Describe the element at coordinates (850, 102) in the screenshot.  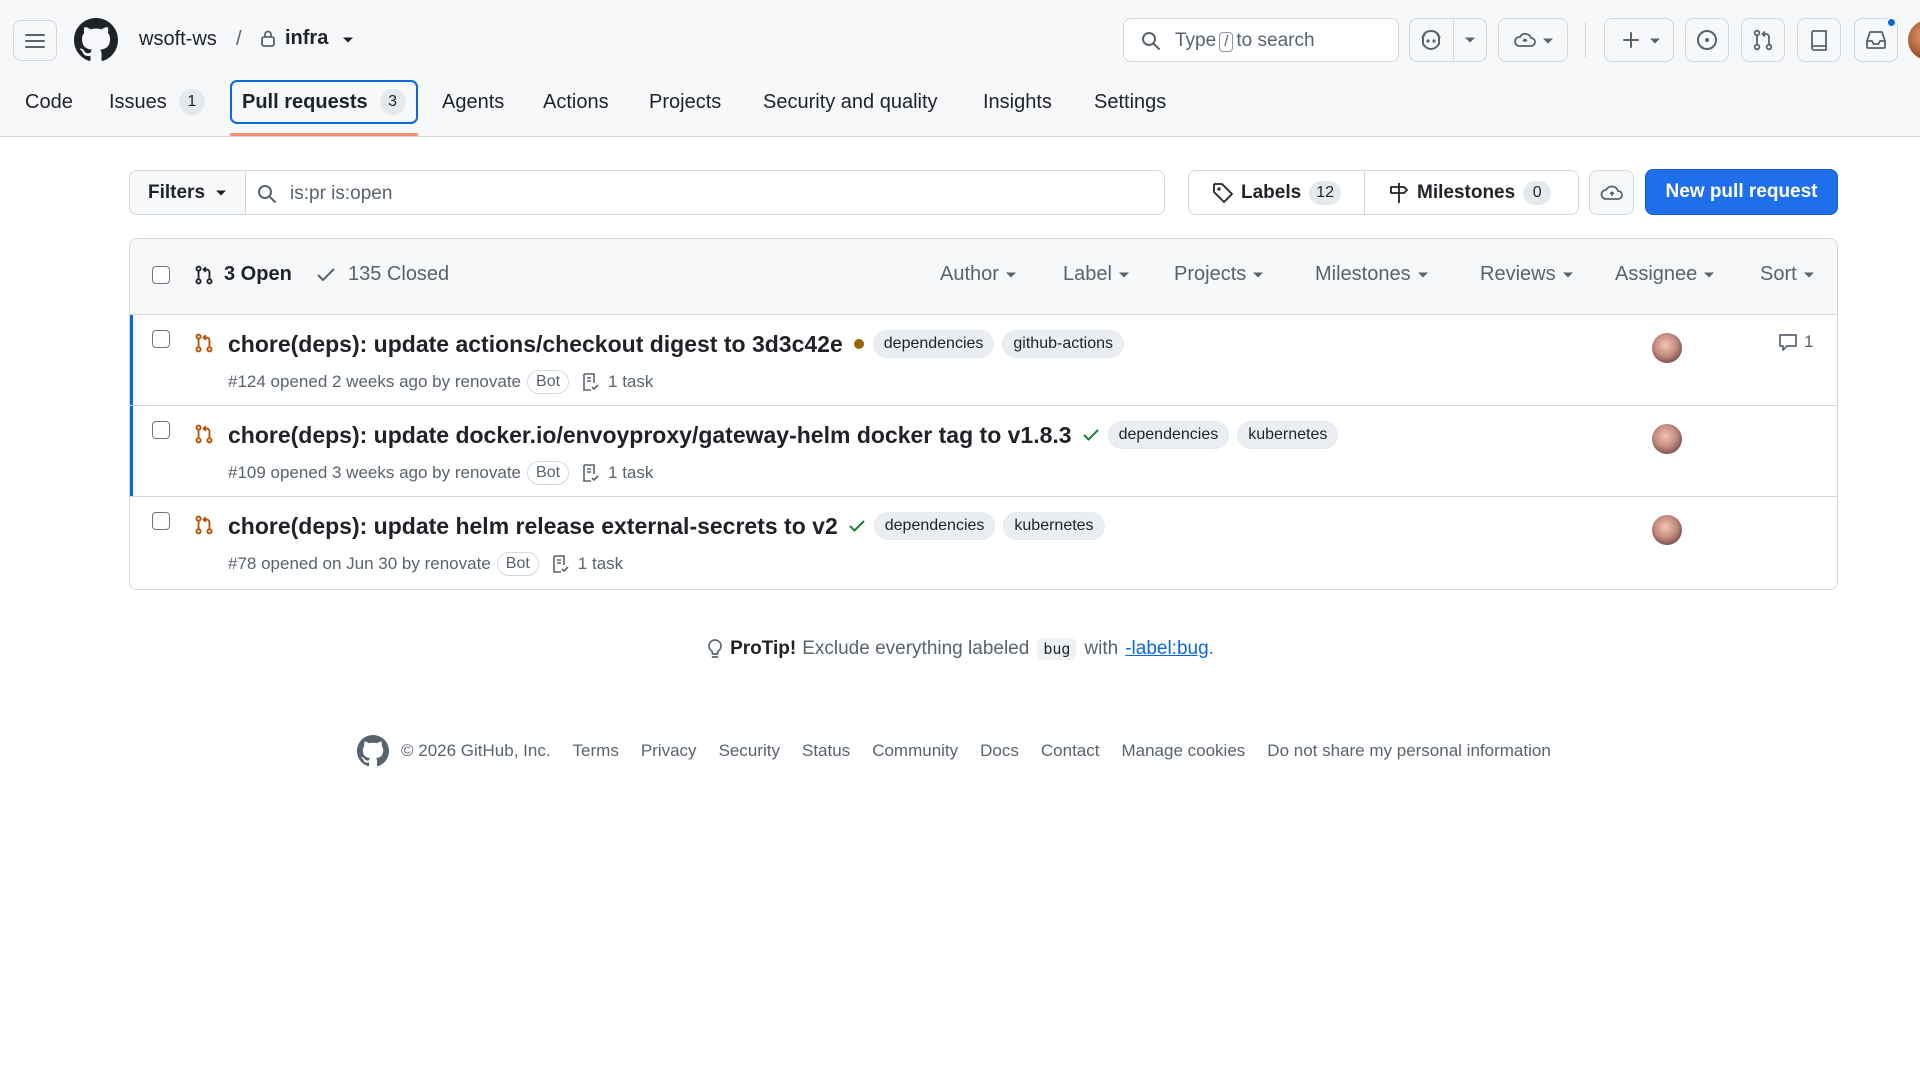
I see `tab-security-and-quality: Security and quality` at that location.